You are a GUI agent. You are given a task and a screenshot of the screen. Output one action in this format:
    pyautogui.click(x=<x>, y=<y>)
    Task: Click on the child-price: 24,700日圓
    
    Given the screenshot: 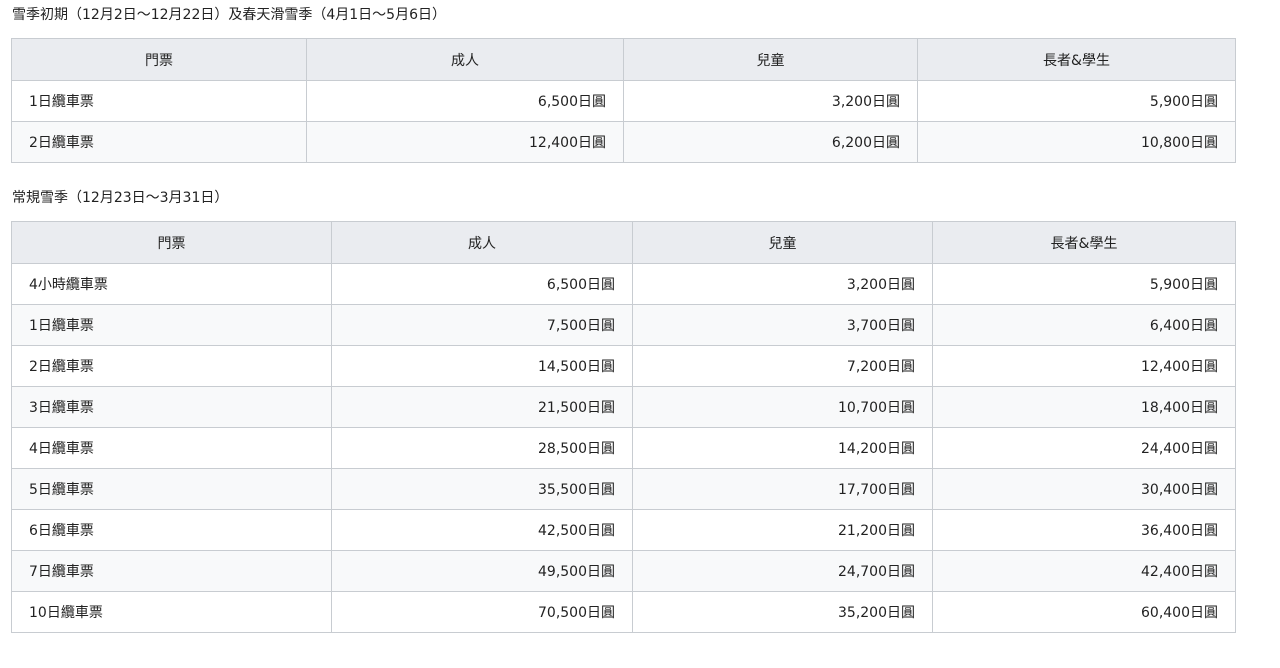 What is the action you would take?
    pyautogui.click(x=782, y=571)
    